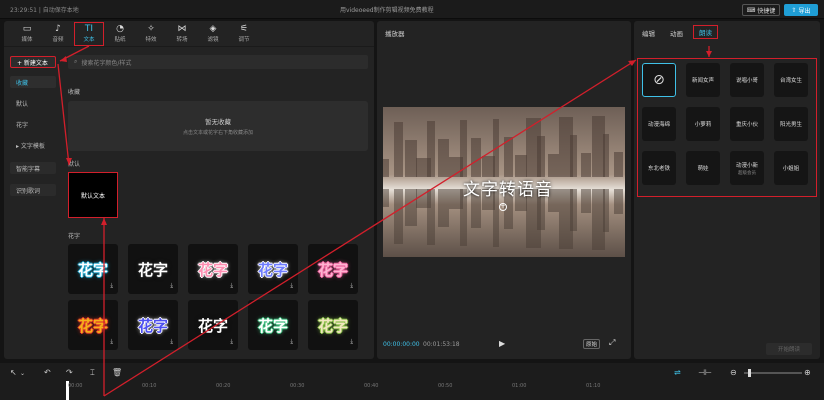  Describe the element at coordinates (791, 80) in the screenshot. I see `voice-option: 台湾女生` at that location.